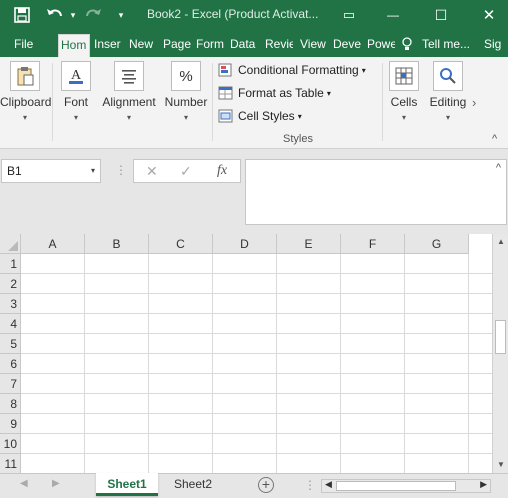  Describe the element at coordinates (243, 45) in the screenshot. I see `tab-data: Data` at that location.